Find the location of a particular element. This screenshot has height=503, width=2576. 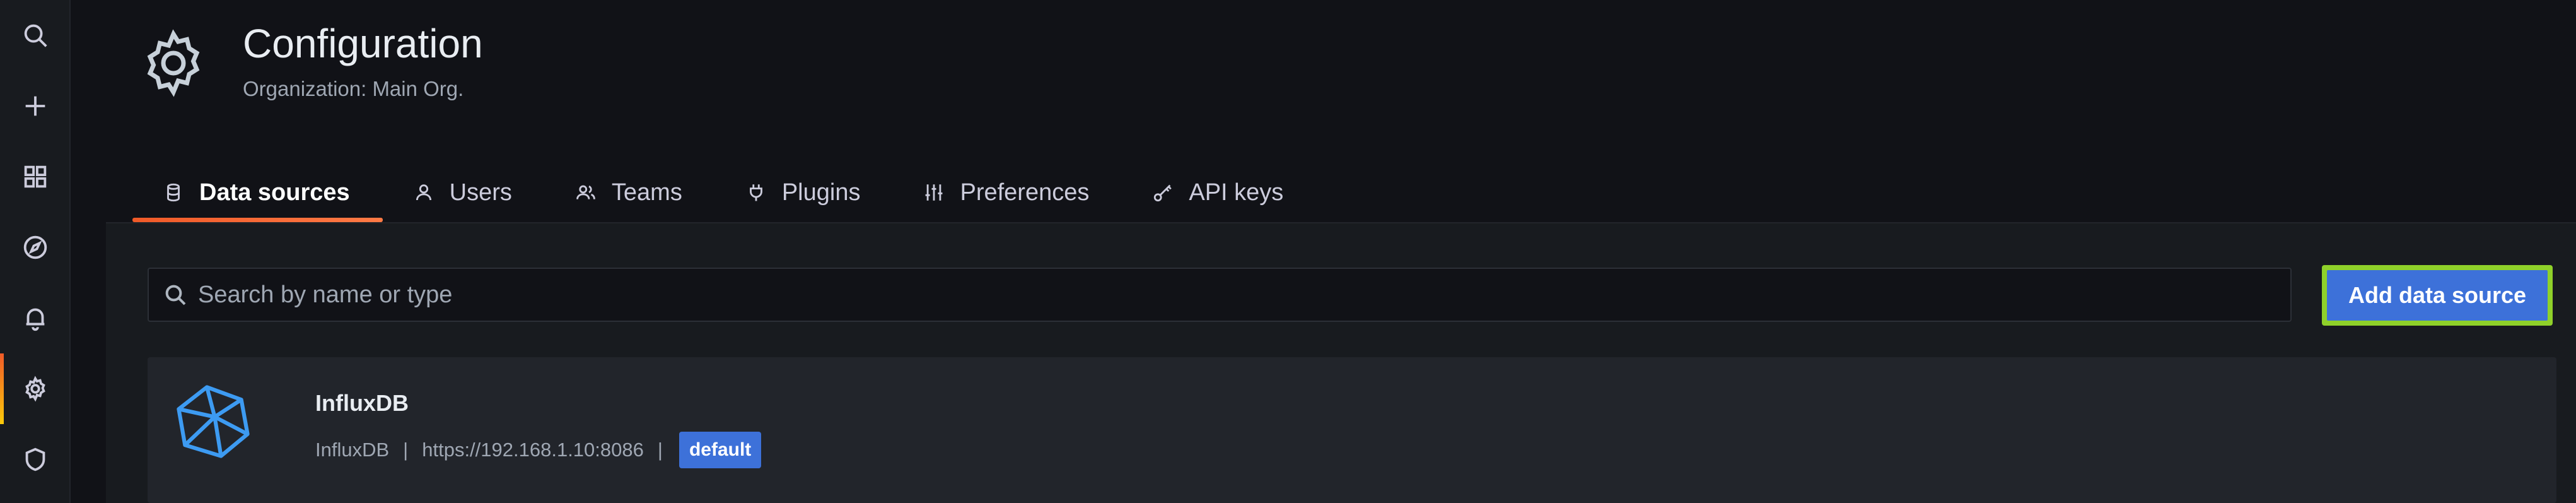

sidebar-item-create is located at coordinates (36, 106).